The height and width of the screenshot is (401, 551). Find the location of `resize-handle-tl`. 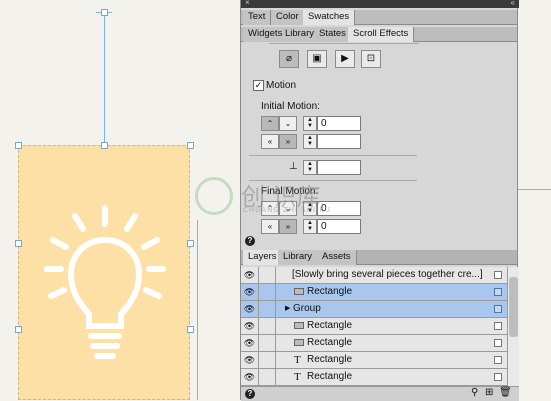

resize-handle-tl is located at coordinates (18, 145).